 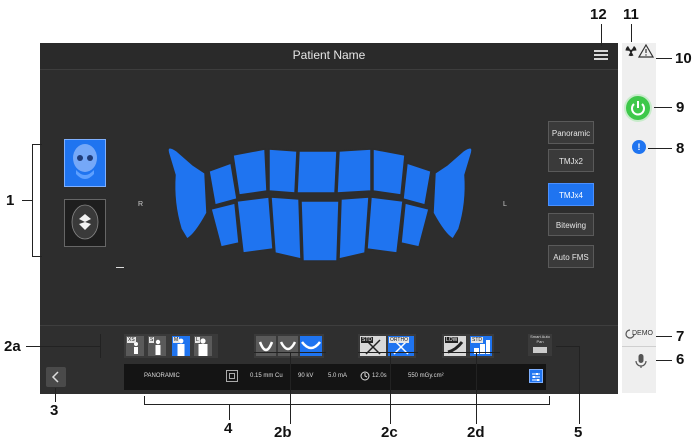 What do you see at coordinates (646, 51) in the screenshot?
I see `warning-icon` at bounding box center [646, 51].